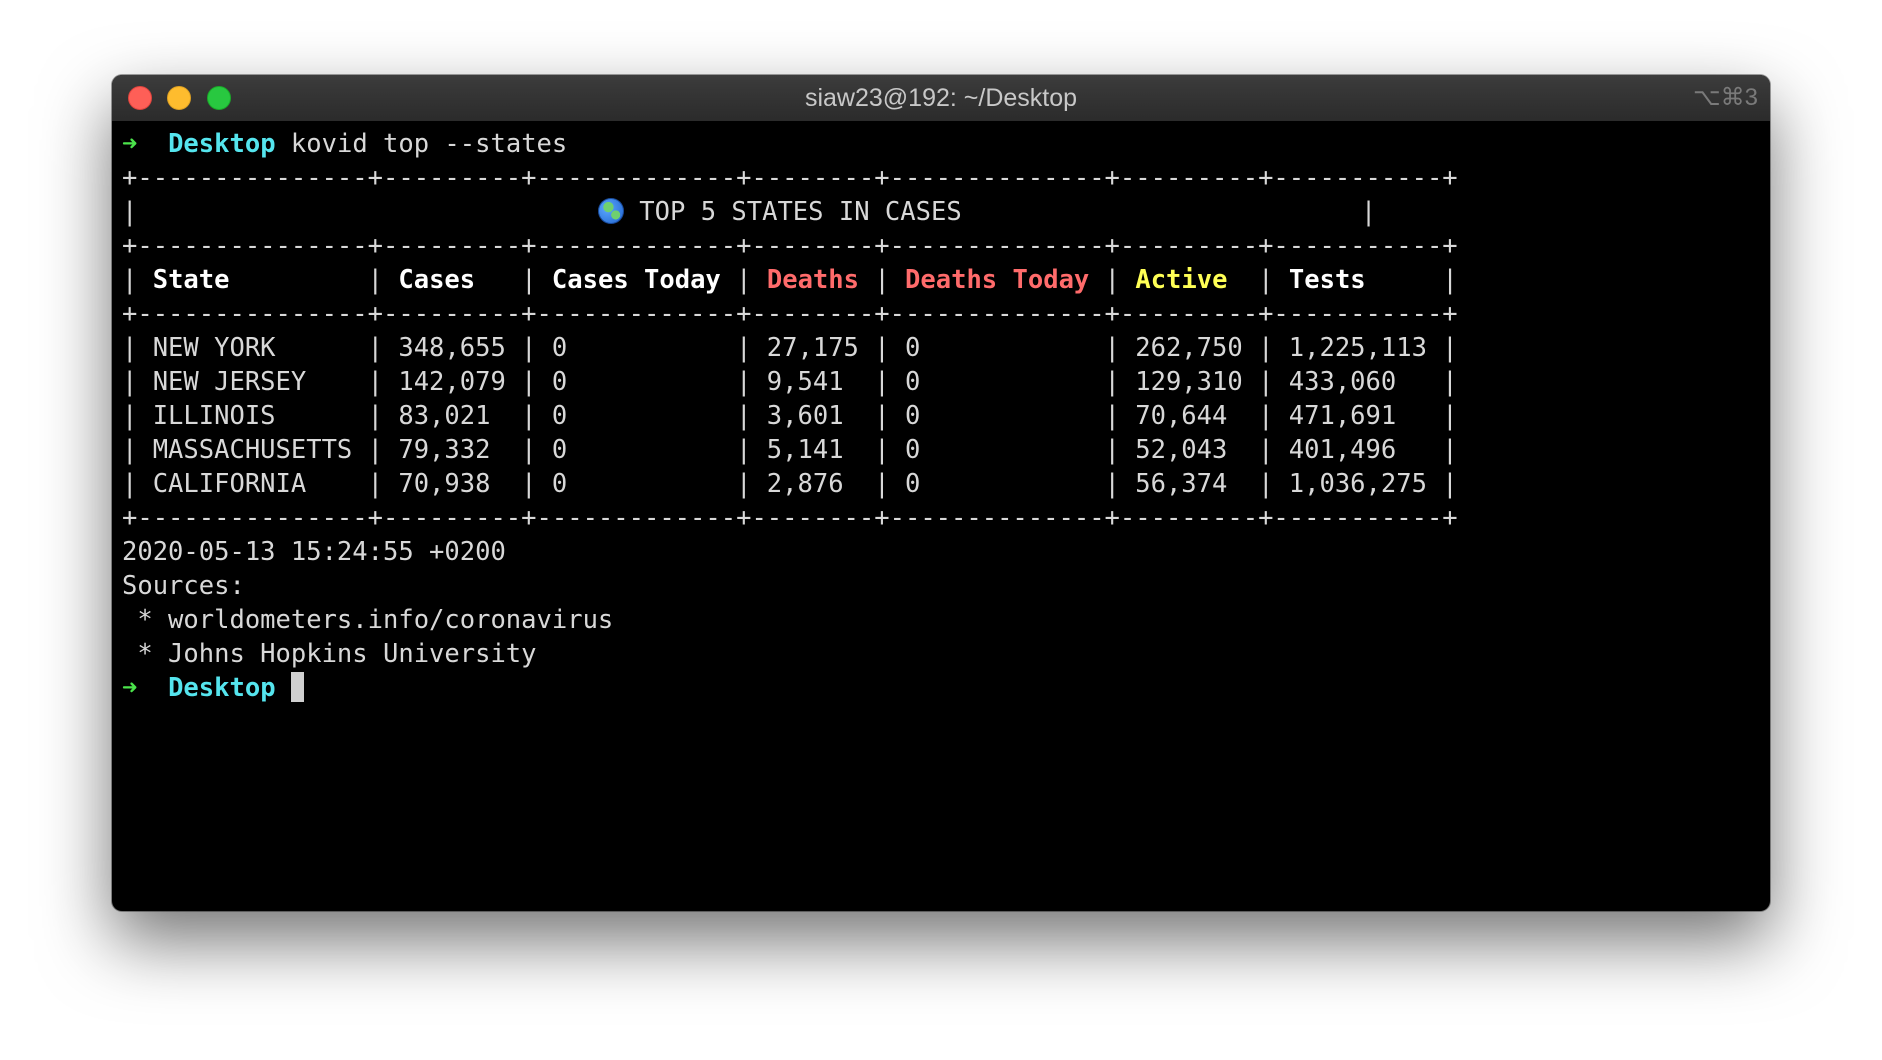 This screenshot has height=1060, width=1882. I want to click on timestamp: 2020-05-13 15:24:55 +0200, so click(314, 552).